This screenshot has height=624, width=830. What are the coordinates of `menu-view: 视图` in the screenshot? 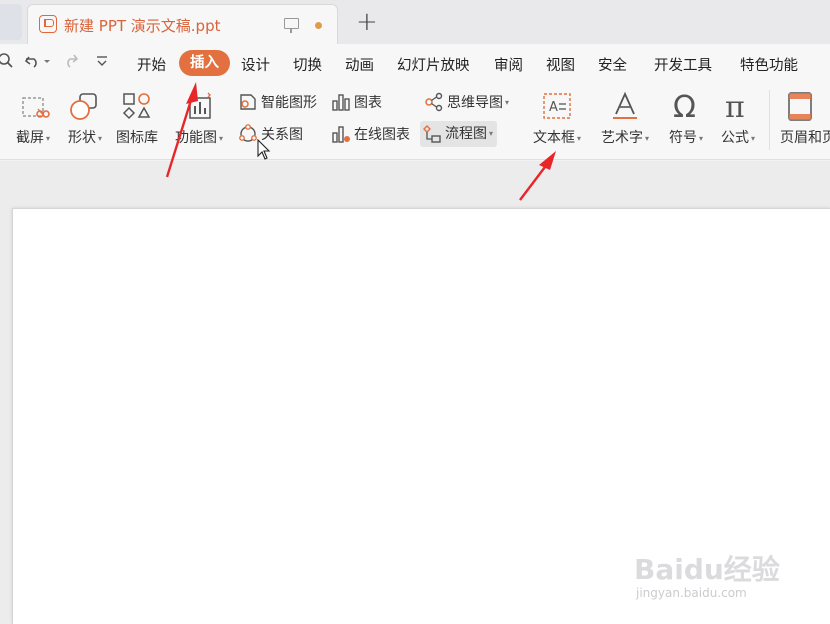 It's located at (560, 64).